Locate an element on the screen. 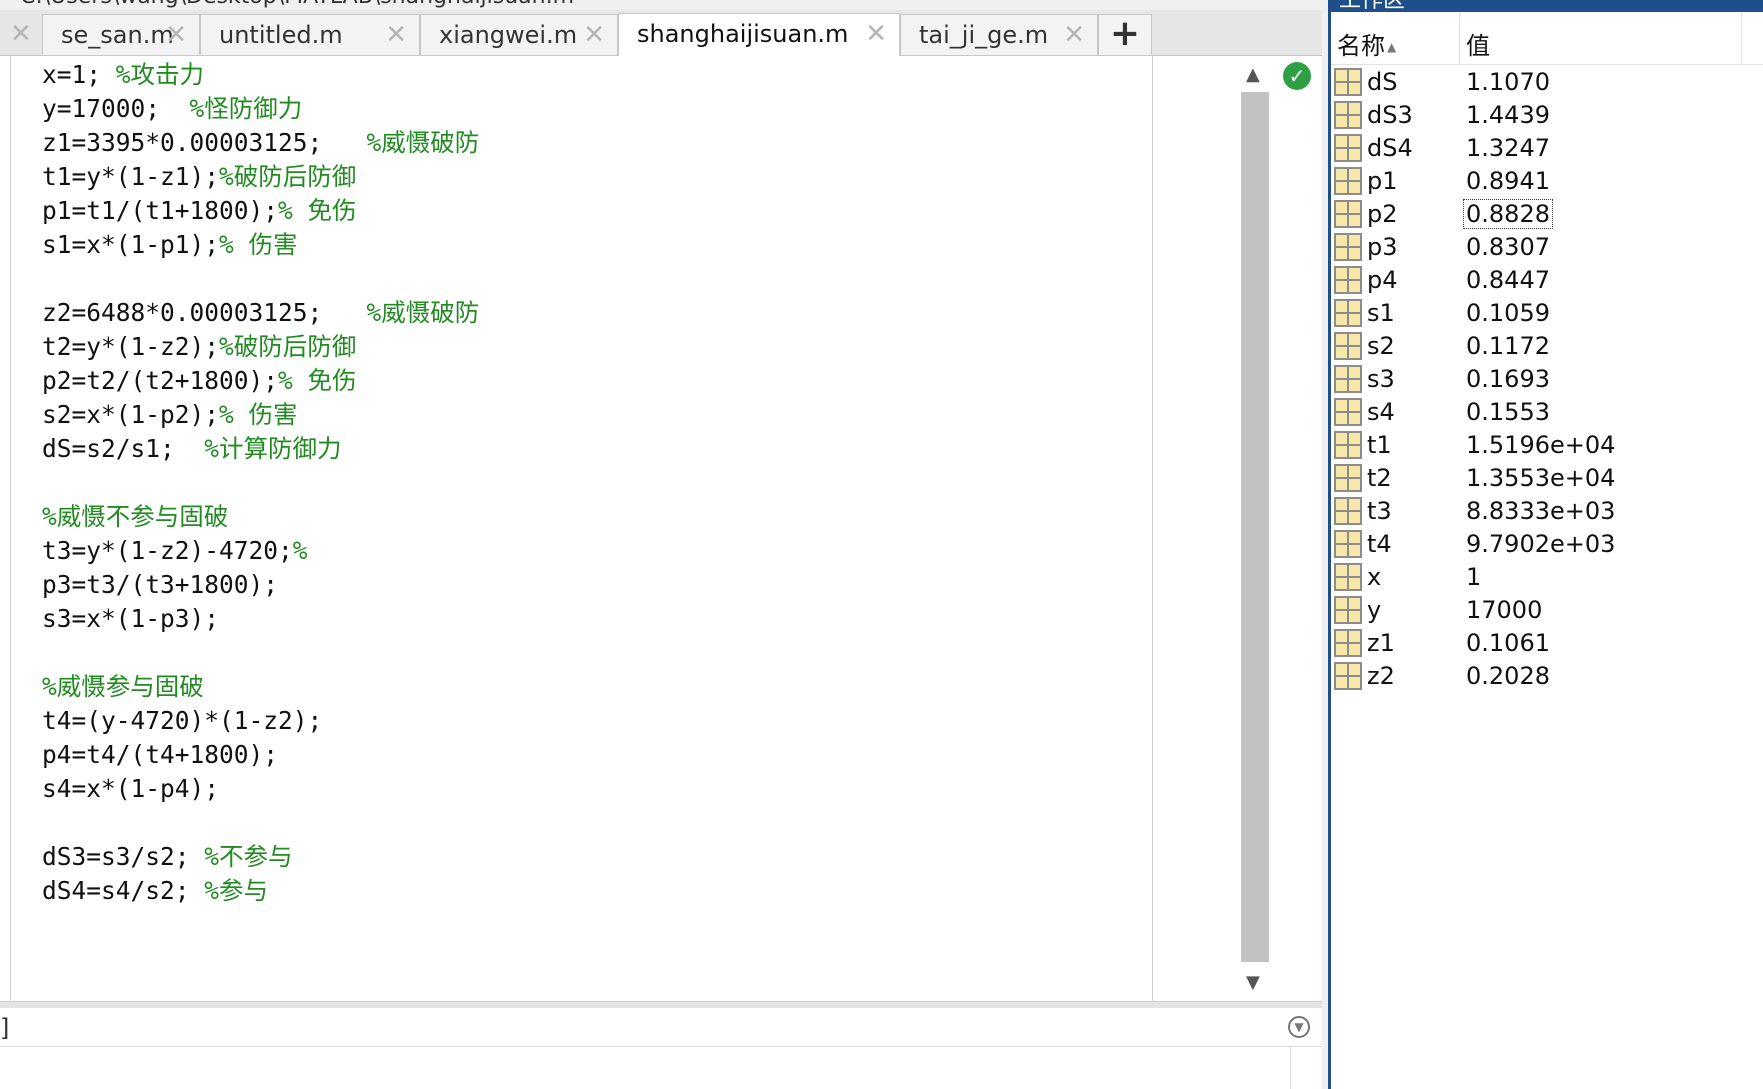  code-text: x=1; is located at coordinates (79, 74).